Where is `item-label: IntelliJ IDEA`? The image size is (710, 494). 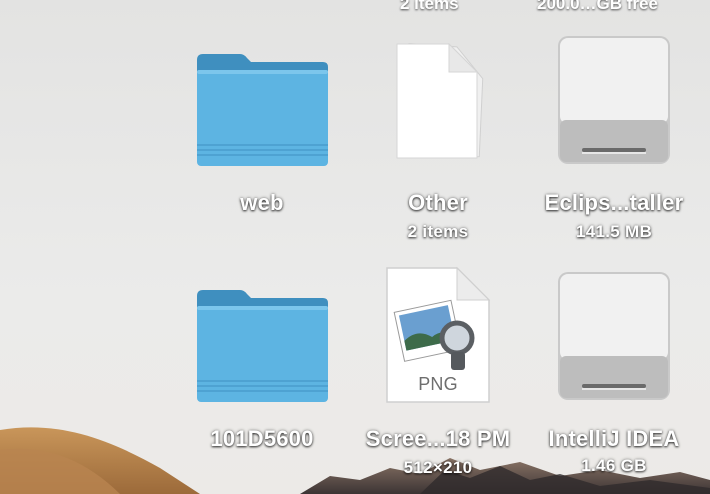
item-label: IntelliJ IDEA is located at coordinates (614, 438).